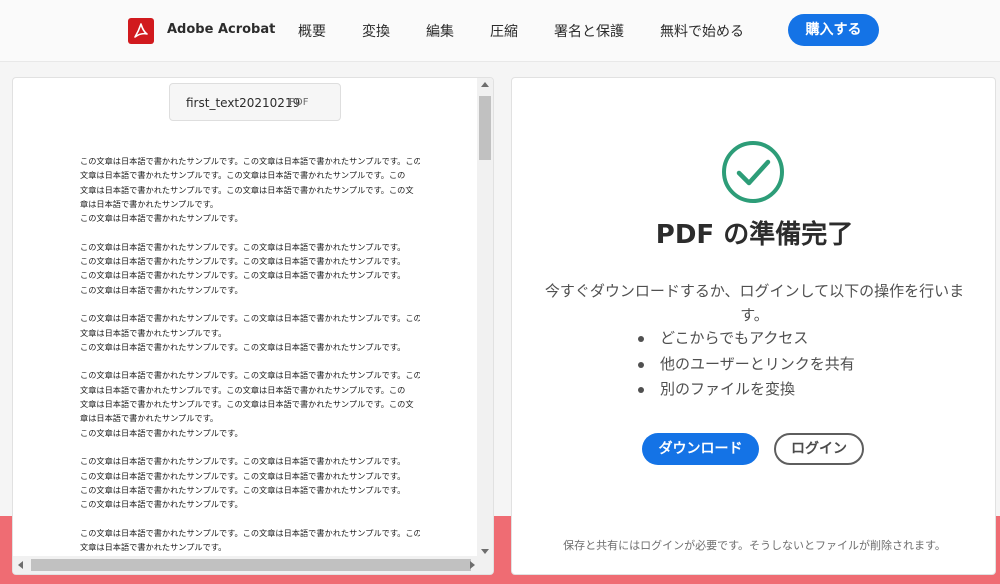 Image resolution: width=1000 pixels, height=584 pixels. Describe the element at coordinates (485, 318) in the screenshot. I see `vertical-scrollbar` at that location.